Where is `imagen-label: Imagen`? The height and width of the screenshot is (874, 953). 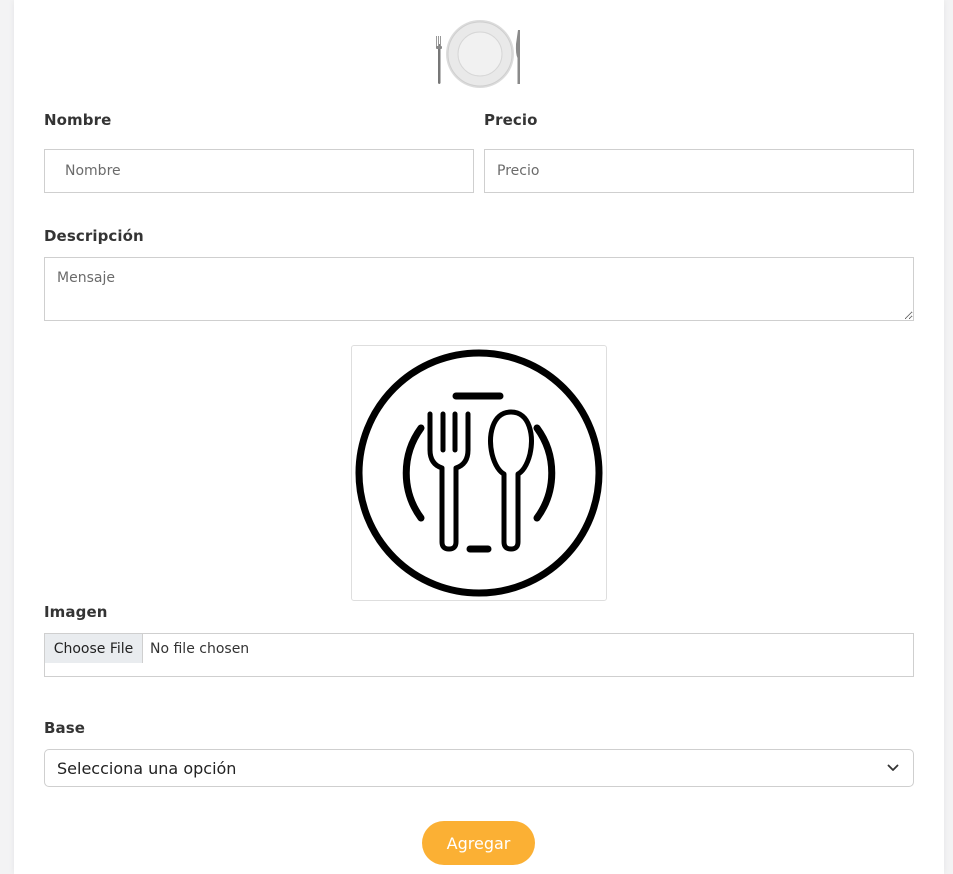
imagen-label: Imagen is located at coordinates (76, 612).